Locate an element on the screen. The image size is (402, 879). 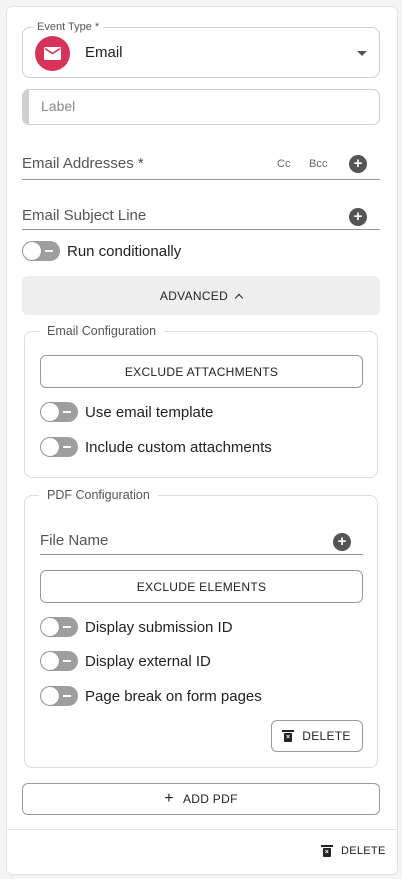
exclude-elements-button: EXCLUDE ELEMENTS is located at coordinates (201, 586).